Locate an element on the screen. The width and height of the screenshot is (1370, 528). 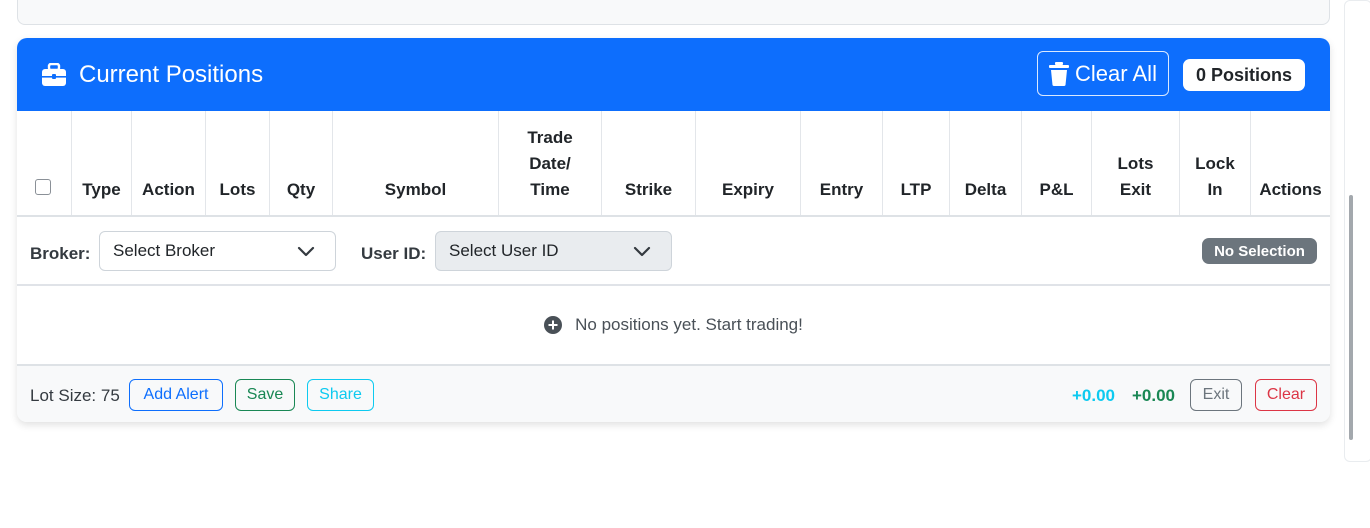
column-header-ltp: LTP is located at coordinates (915, 163).